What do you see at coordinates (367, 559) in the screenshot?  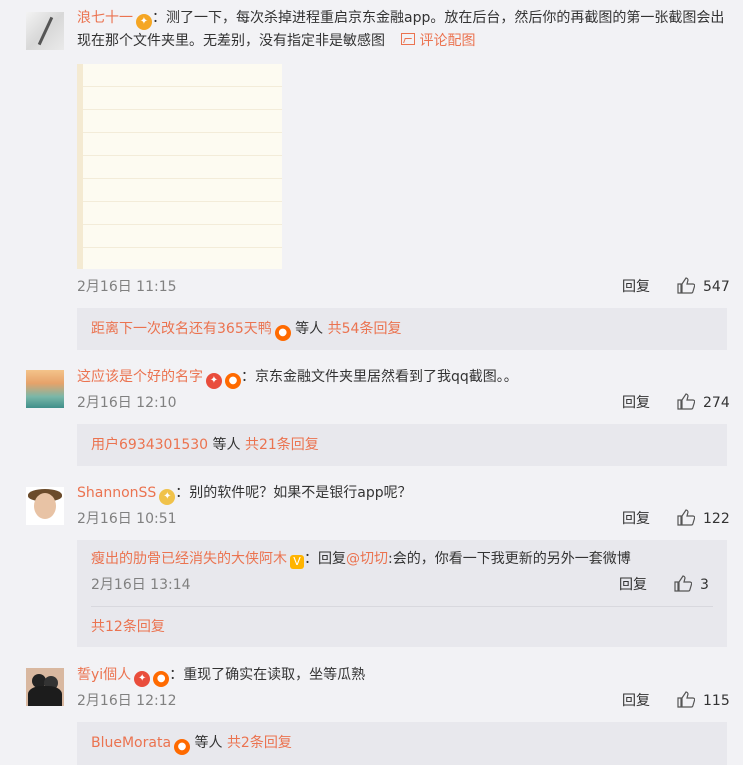 I see `mention-link: @切切` at bounding box center [367, 559].